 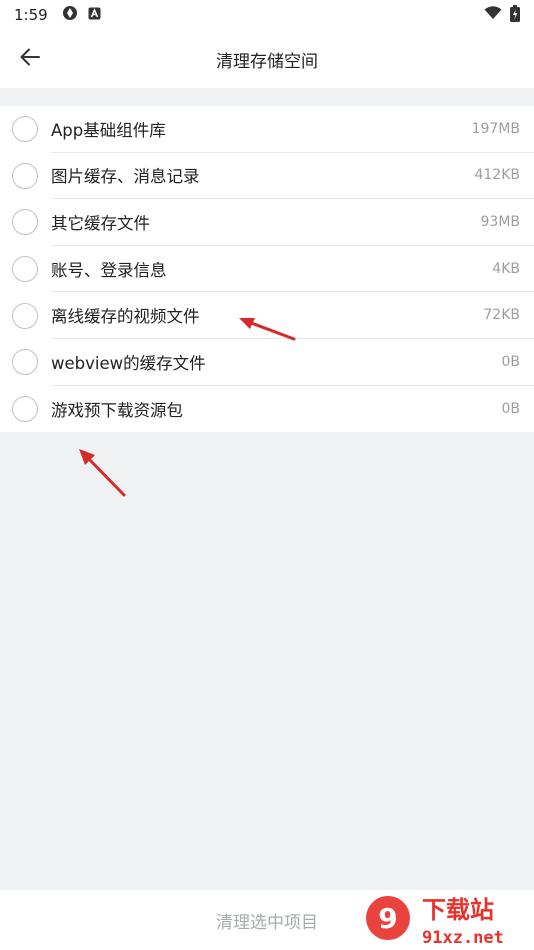 I want to click on storage-item-app-components: App基础组件库 197MB, so click(x=267, y=129).